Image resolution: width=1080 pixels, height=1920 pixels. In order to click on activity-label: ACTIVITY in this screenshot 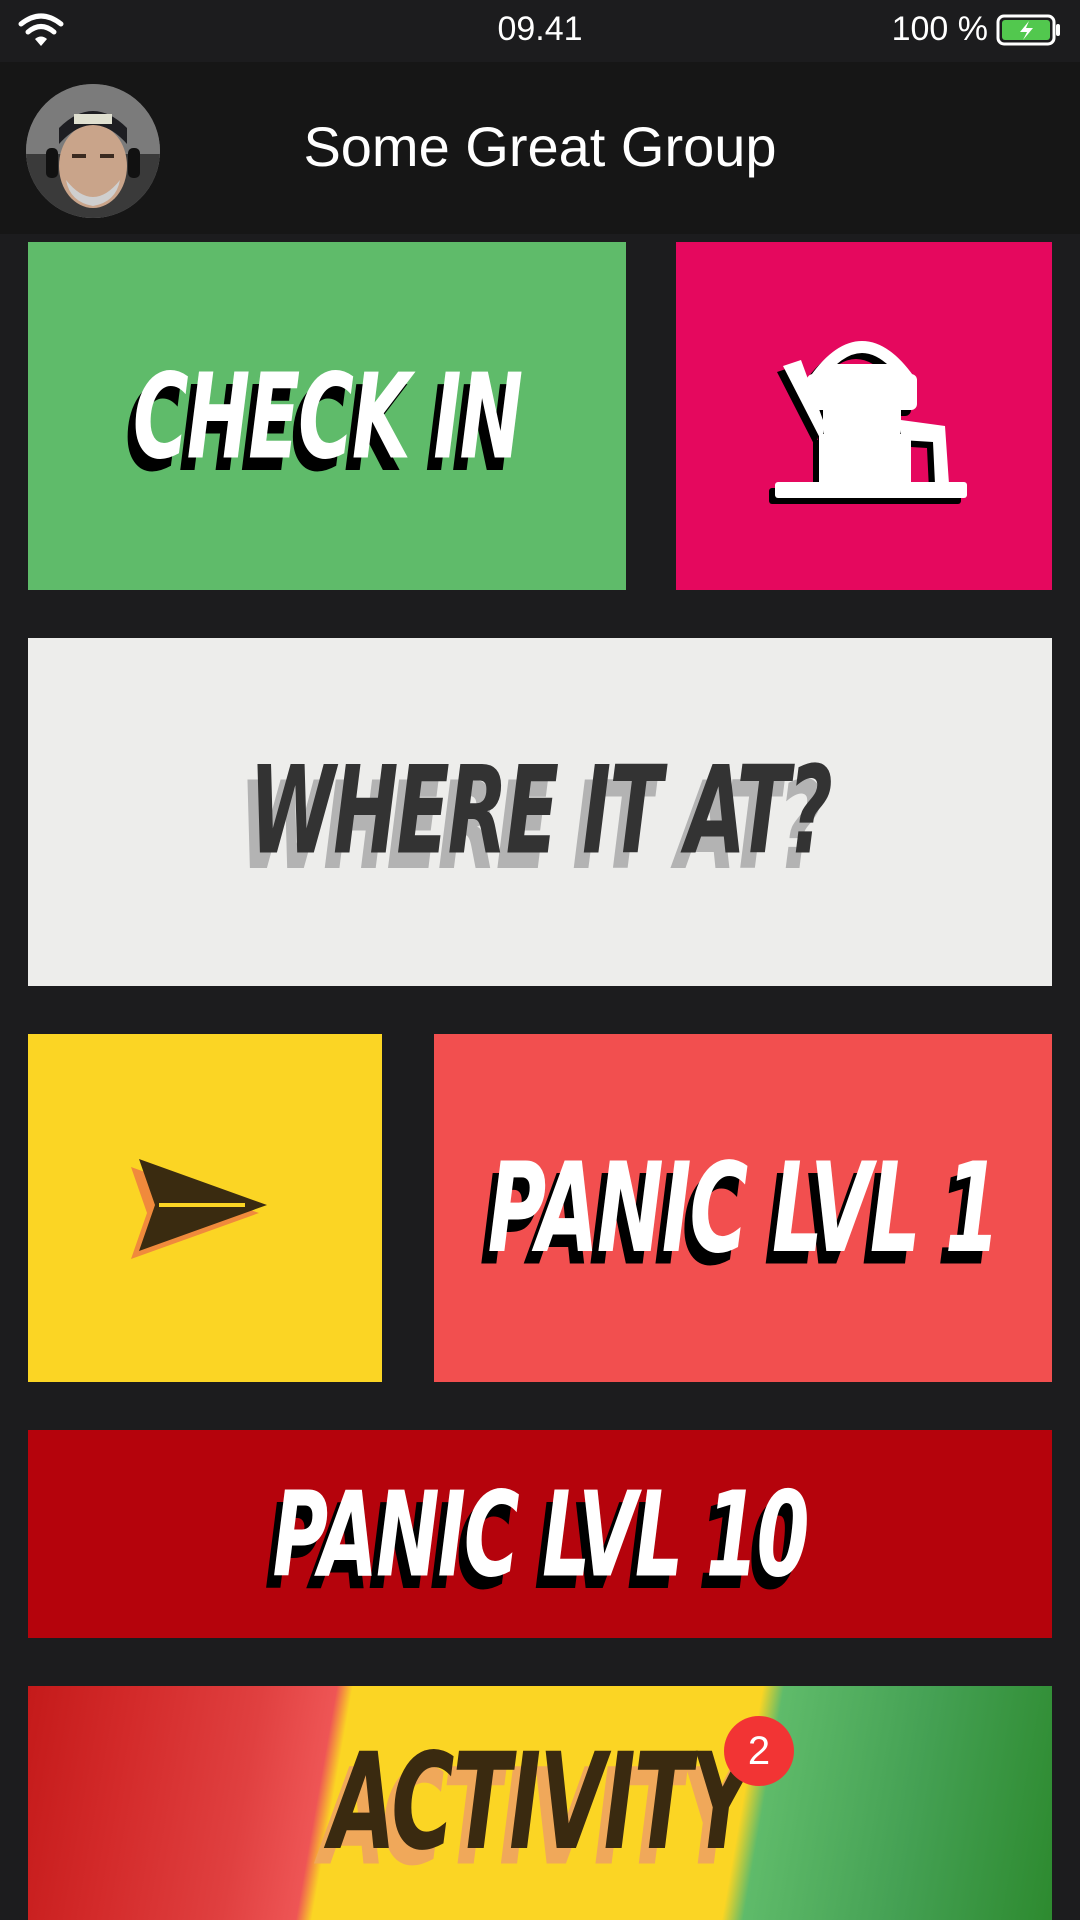, I will do `click(540, 1803)`.